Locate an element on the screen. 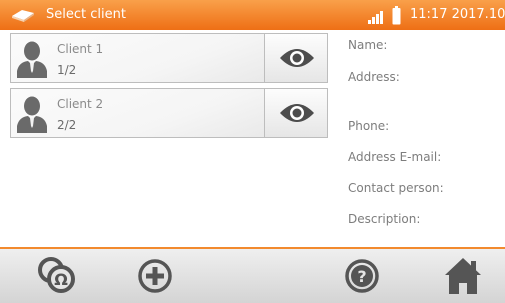 The image size is (505, 303). home-button is located at coordinates (463, 276).